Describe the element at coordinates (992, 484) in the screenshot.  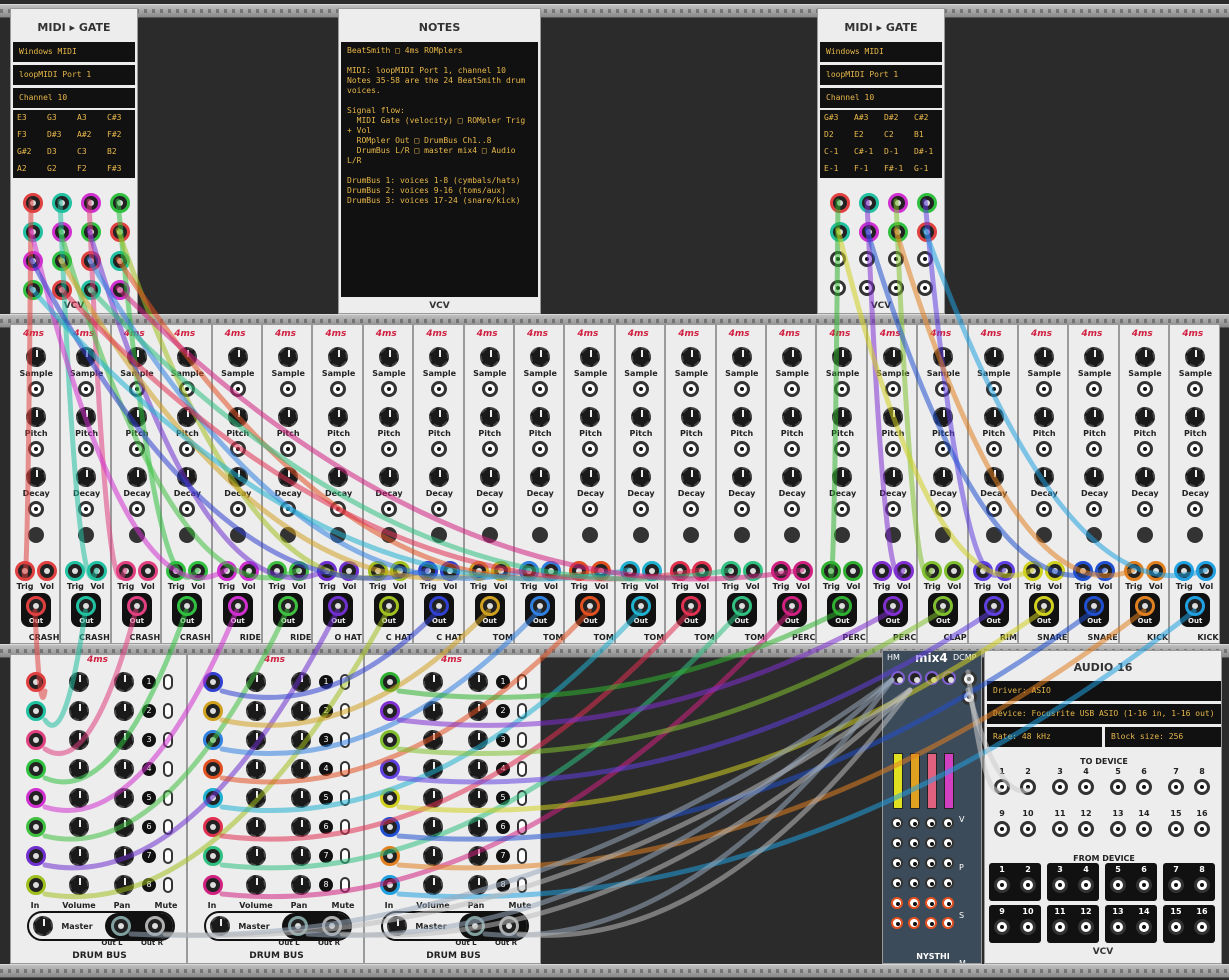
I see `rompler-module: 4ms Sample Pitch Decay Trig Vol Out RIM` at that location.